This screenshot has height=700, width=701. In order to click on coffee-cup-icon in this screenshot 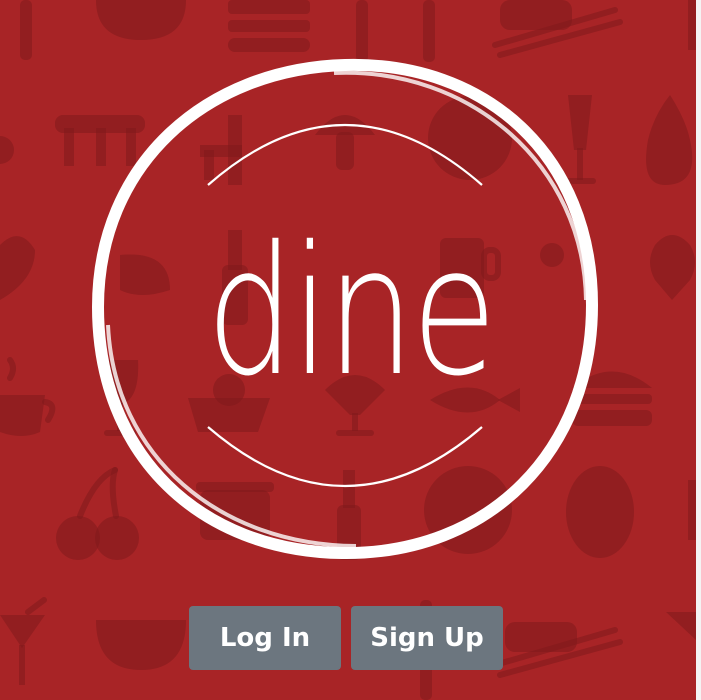, I will do `click(28, 396)`.